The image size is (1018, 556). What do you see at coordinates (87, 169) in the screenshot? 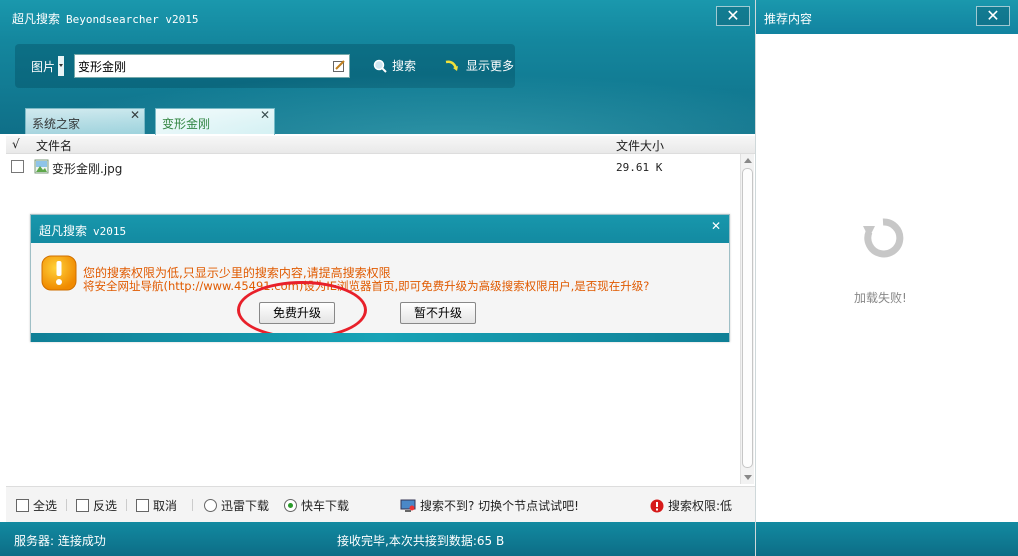
I see `file-name: 变形金刚.jpg` at bounding box center [87, 169].